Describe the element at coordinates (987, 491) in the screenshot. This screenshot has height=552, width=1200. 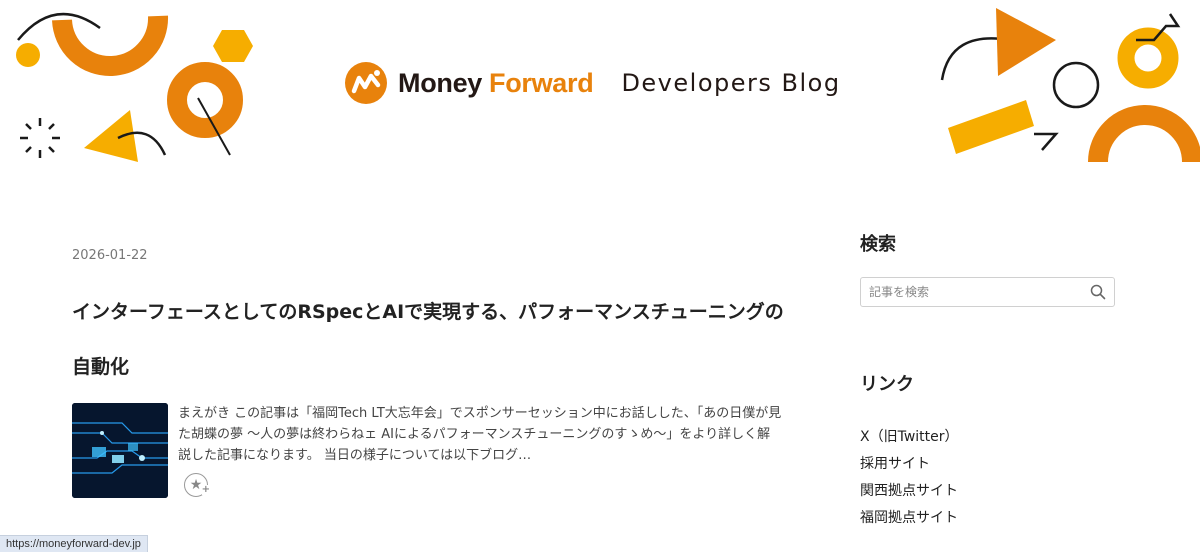
I see `link-item-kansai: 関西拠点サイト` at that location.